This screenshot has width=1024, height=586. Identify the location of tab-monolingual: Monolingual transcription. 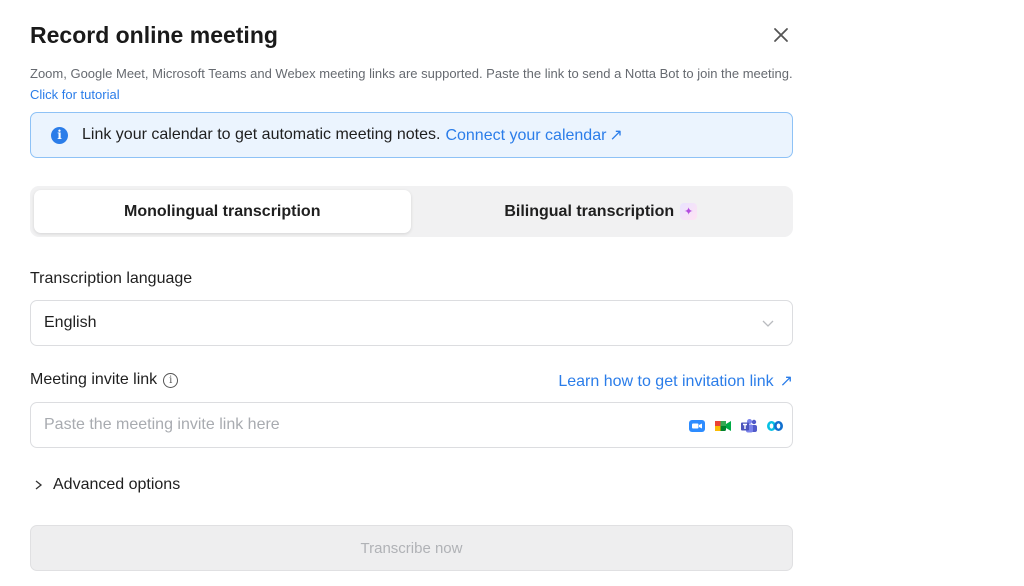
(222, 211).